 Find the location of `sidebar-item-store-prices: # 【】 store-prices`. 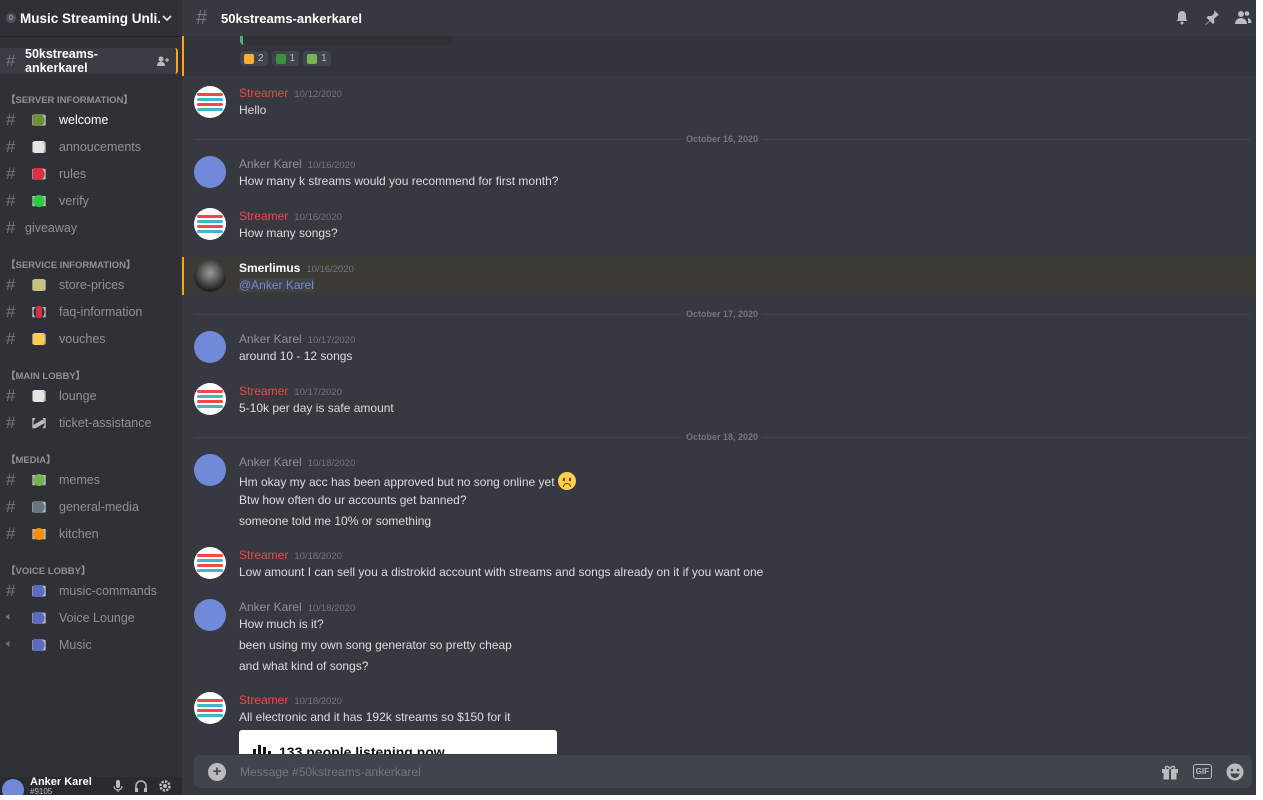

sidebar-item-store-prices: # 【】 store-prices is located at coordinates (91, 284).